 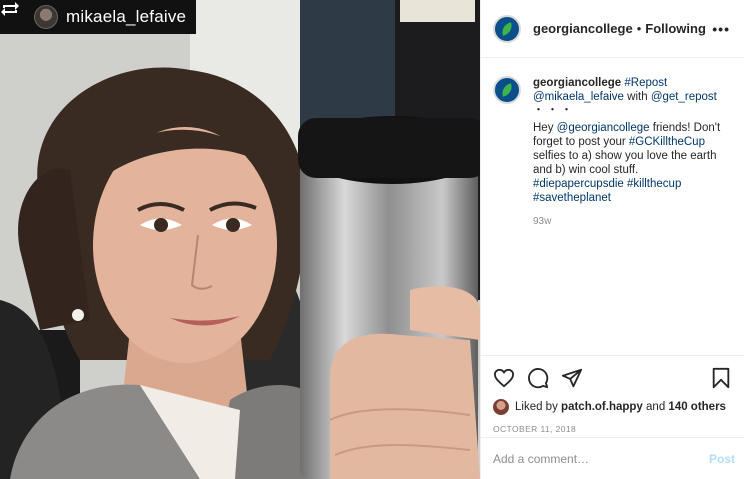 What do you see at coordinates (501, 407) in the screenshot?
I see `liker-avatar` at bounding box center [501, 407].